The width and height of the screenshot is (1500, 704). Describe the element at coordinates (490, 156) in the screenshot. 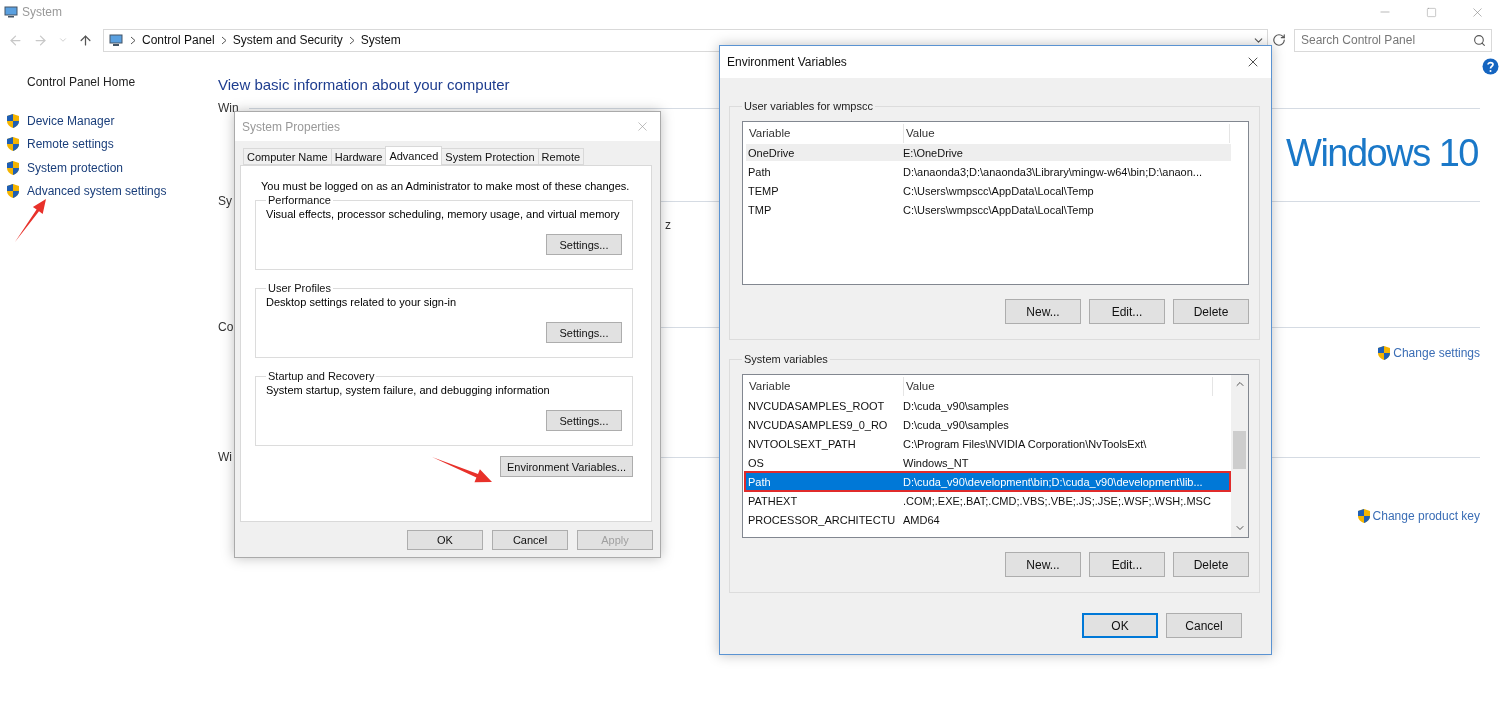

I see `tab: System Protection` at that location.